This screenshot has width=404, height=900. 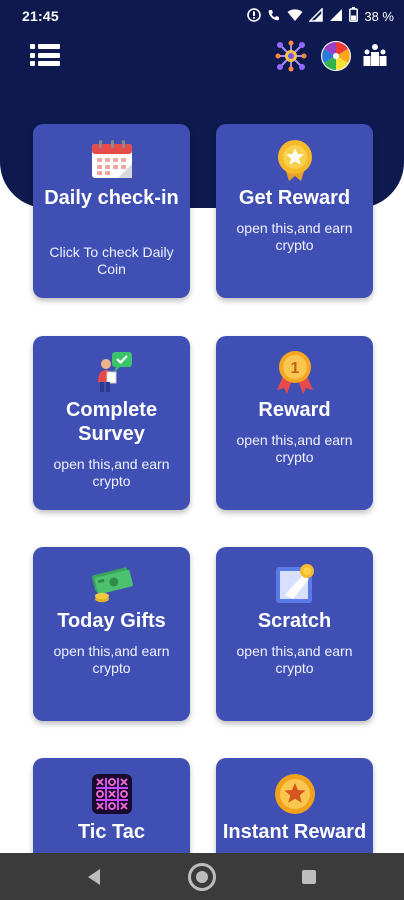 I want to click on home-icon, so click(x=202, y=877).